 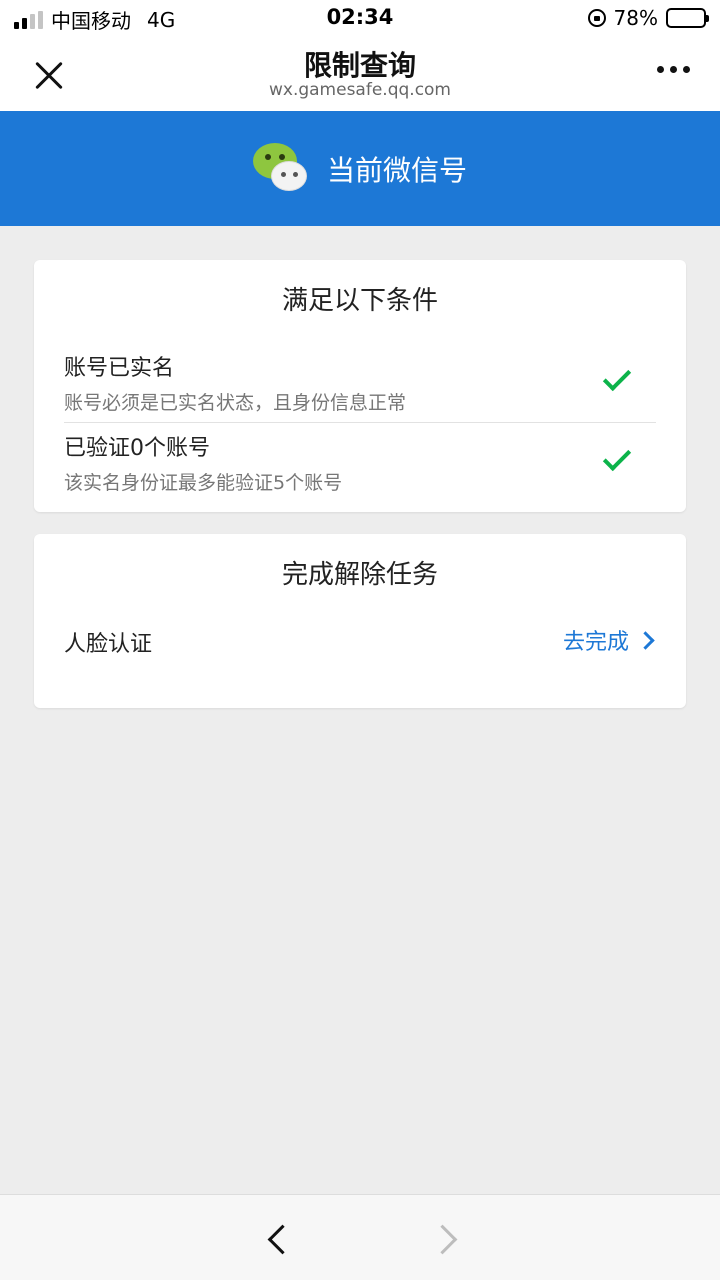 I want to click on divider, so click(x=360, y=422).